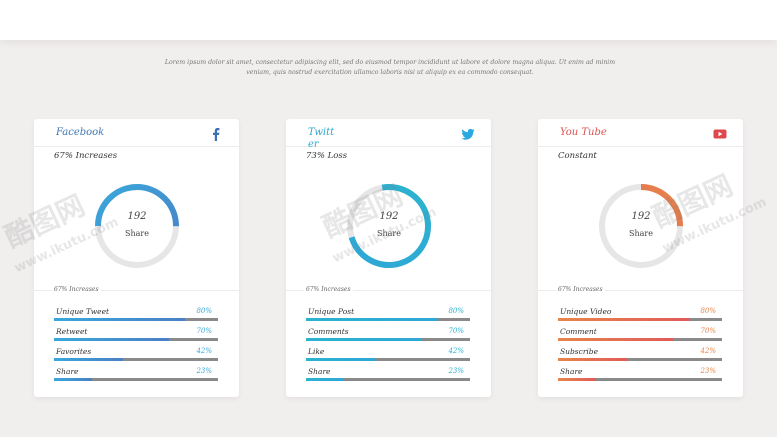 The width and height of the screenshot is (777, 437). I want to click on metric-row: Like 42%, so click(388, 356).